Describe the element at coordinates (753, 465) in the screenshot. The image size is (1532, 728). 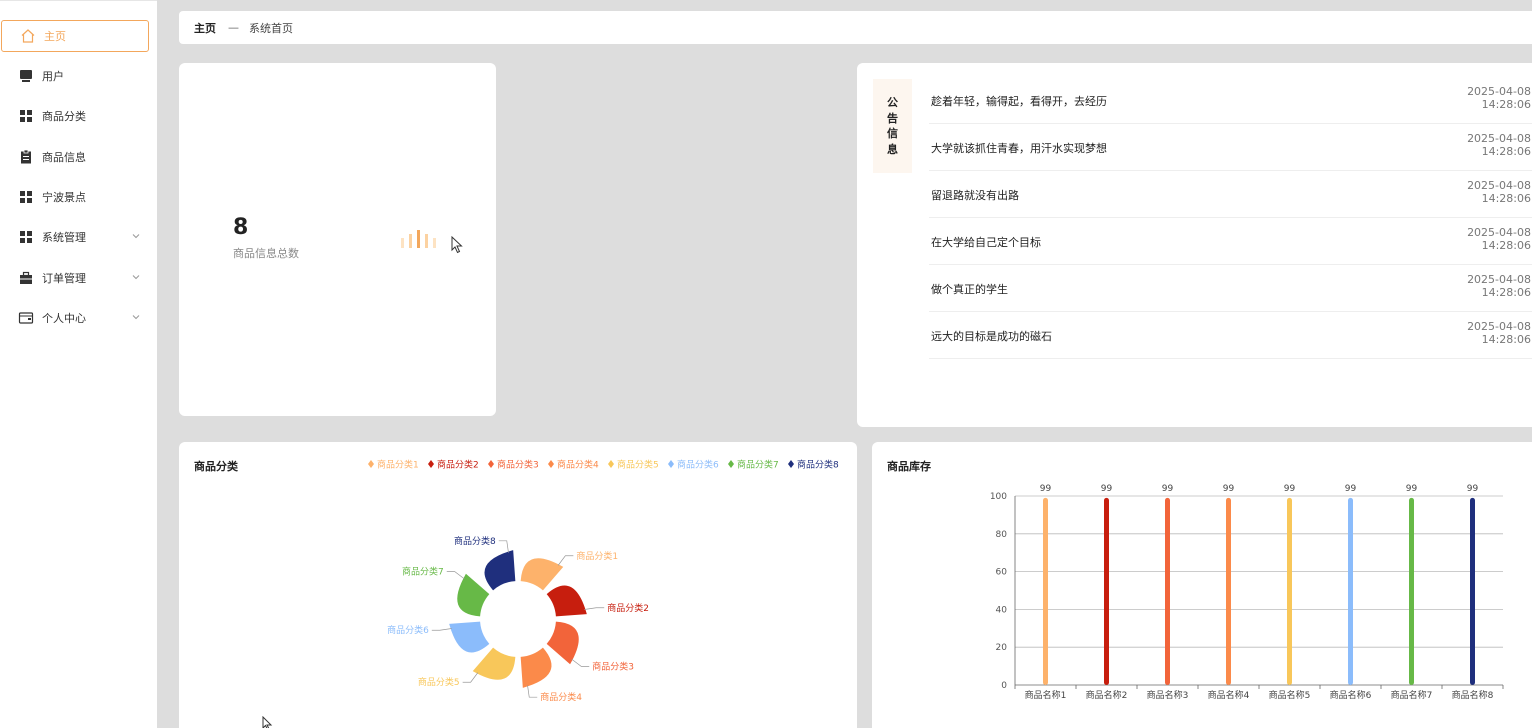
I see `legend-item: 商品分类7` at that location.